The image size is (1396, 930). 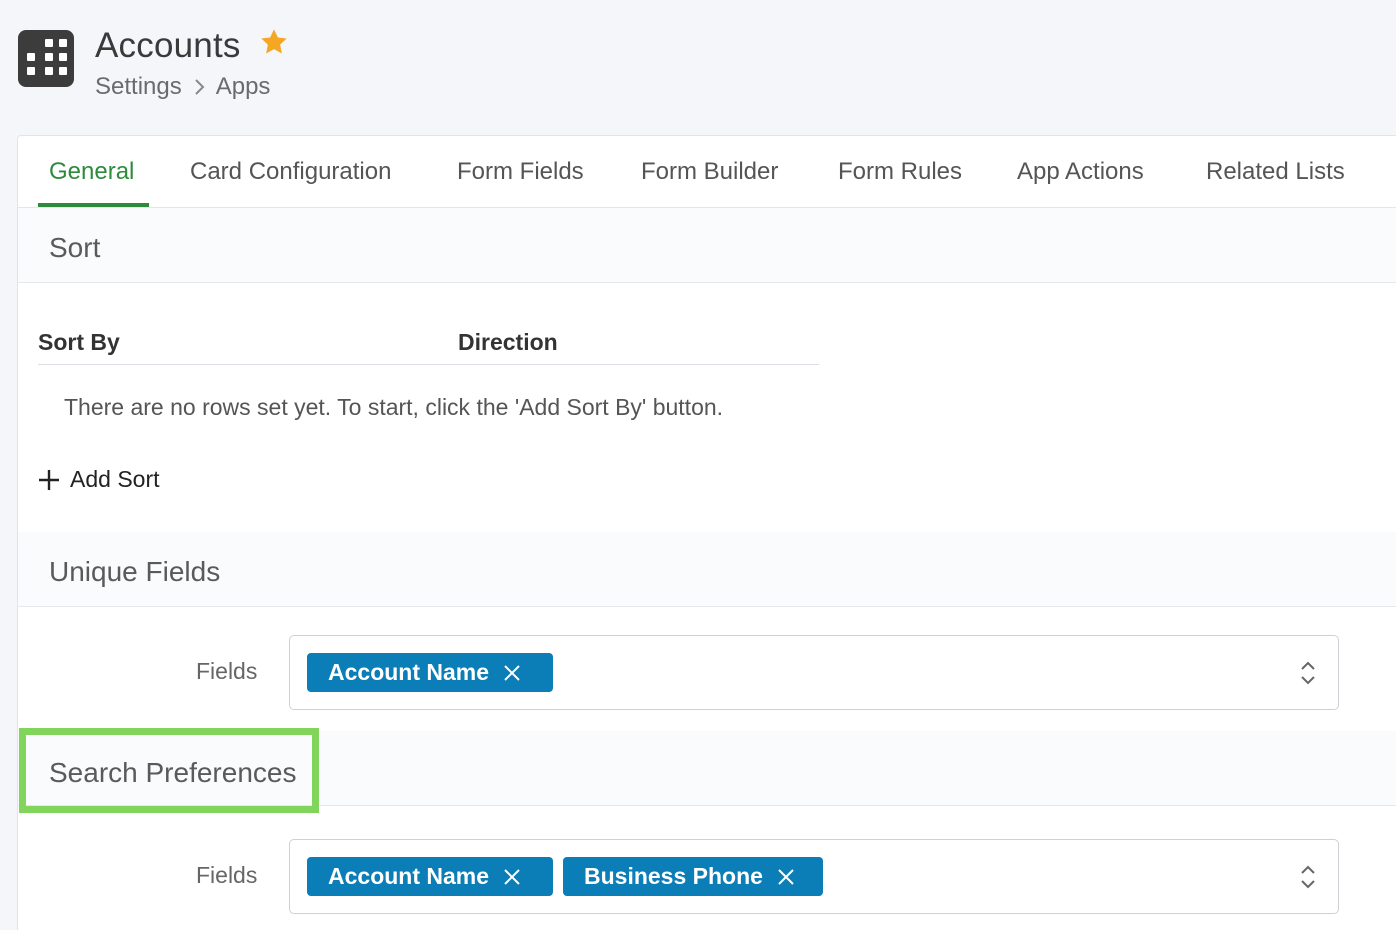 What do you see at coordinates (227, 875) in the screenshot?
I see `search-fields-label: Fields` at bounding box center [227, 875].